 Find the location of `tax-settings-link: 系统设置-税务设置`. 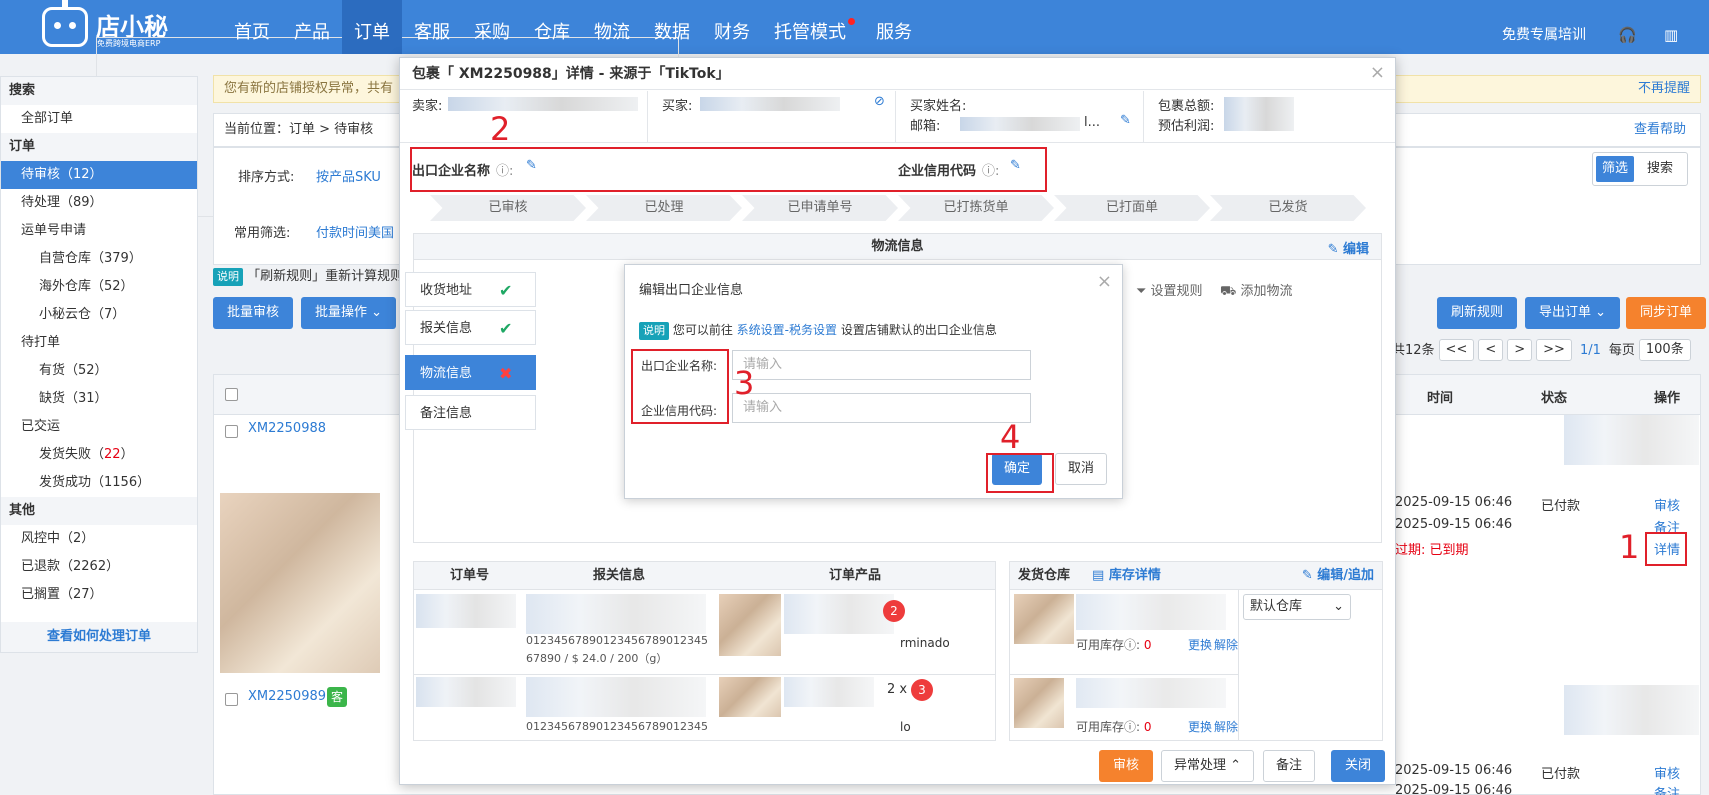

tax-settings-link: 系统设置-税务设置 is located at coordinates (787, 330).